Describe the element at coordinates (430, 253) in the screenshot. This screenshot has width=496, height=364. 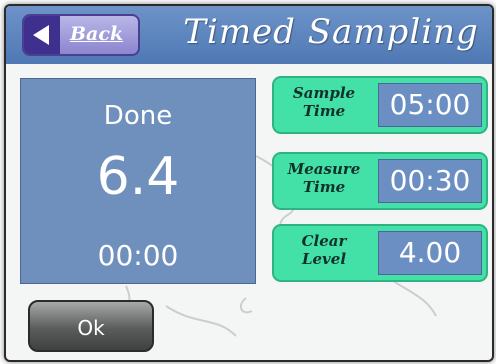
I see `clear-level-value: 4.00` at that location.